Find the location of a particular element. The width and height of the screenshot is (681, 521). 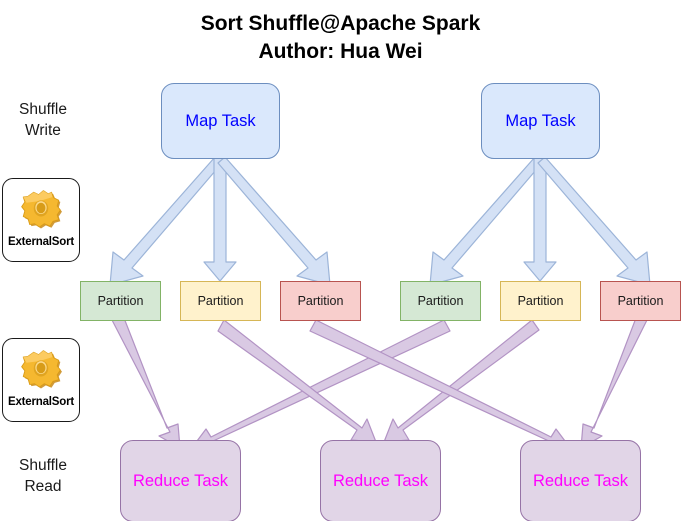

partition-node-4: Partition is located at coordinates (440, 301).